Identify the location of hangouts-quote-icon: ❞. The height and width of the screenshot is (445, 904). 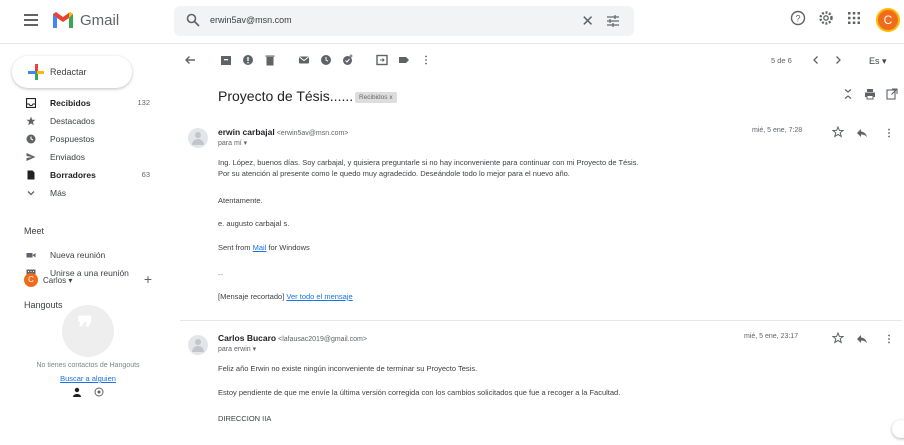
(88, 331).